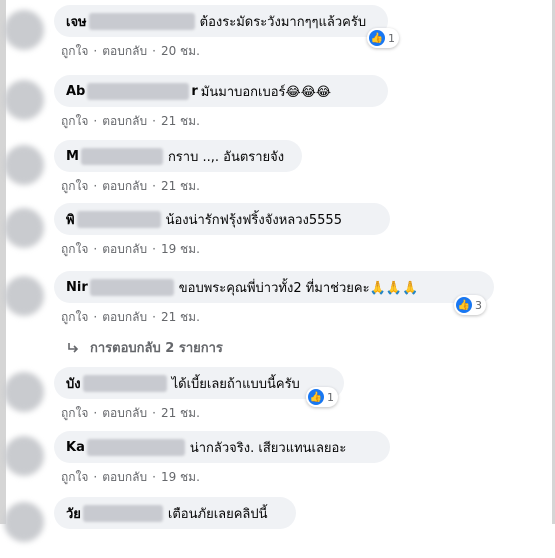 The height and width of the screenshot is (558, 555). I want to click on comment-text: มันมาบอกเบอร์😂😂😂, so click(266, 92).